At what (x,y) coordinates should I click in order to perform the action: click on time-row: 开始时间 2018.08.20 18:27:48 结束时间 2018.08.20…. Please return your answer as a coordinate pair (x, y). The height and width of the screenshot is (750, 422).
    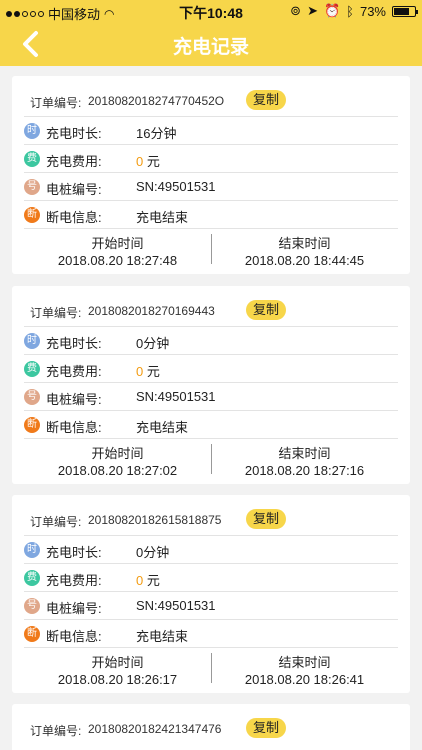
    Looking at the image, I should click on (211, 248).